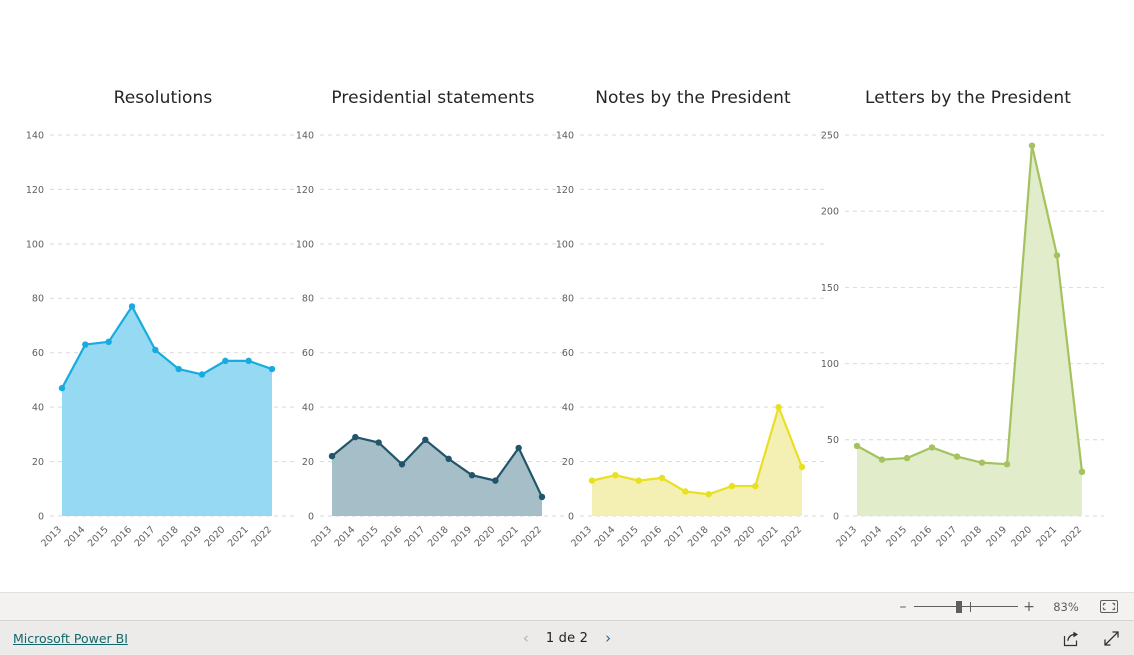  What do you see at coordinates (526, 638) in the screenshot?
I see `previous-page-button: ‹` at bounding box center [526, 638].